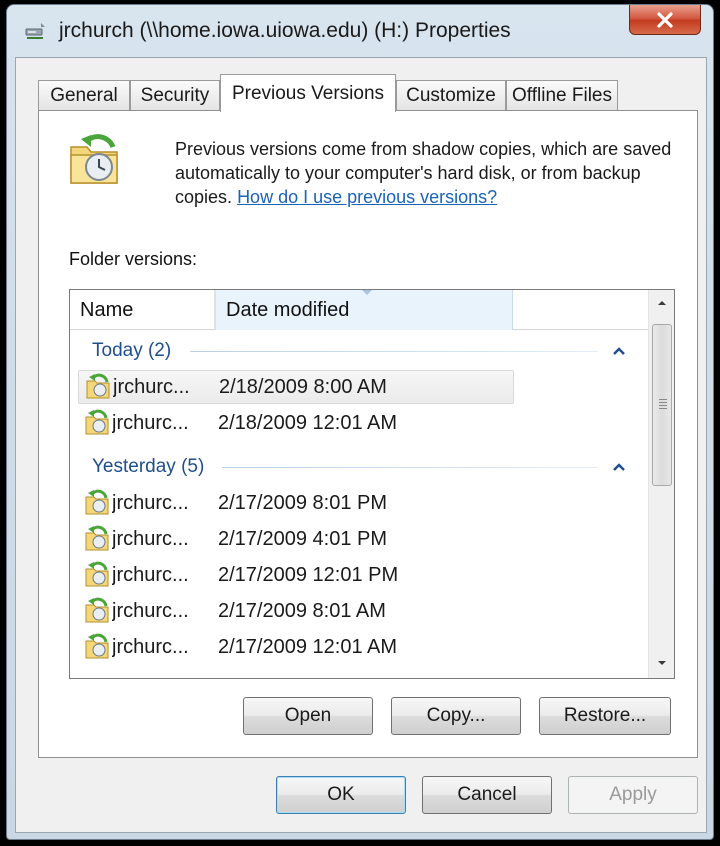 This screenshot has width=720, height=846. I want to click on arrow-down-icon, so click(662, 663).